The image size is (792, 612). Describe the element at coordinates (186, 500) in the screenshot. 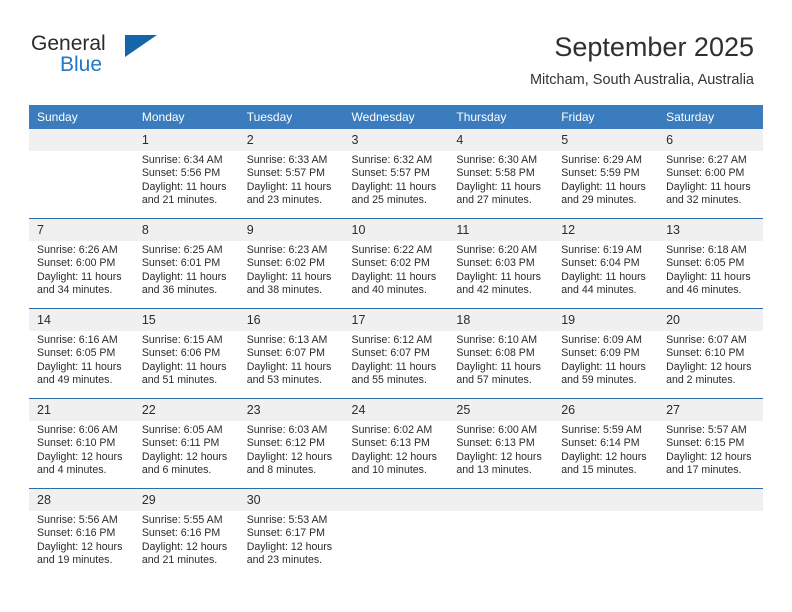

I see `day-number: 29` at that location.